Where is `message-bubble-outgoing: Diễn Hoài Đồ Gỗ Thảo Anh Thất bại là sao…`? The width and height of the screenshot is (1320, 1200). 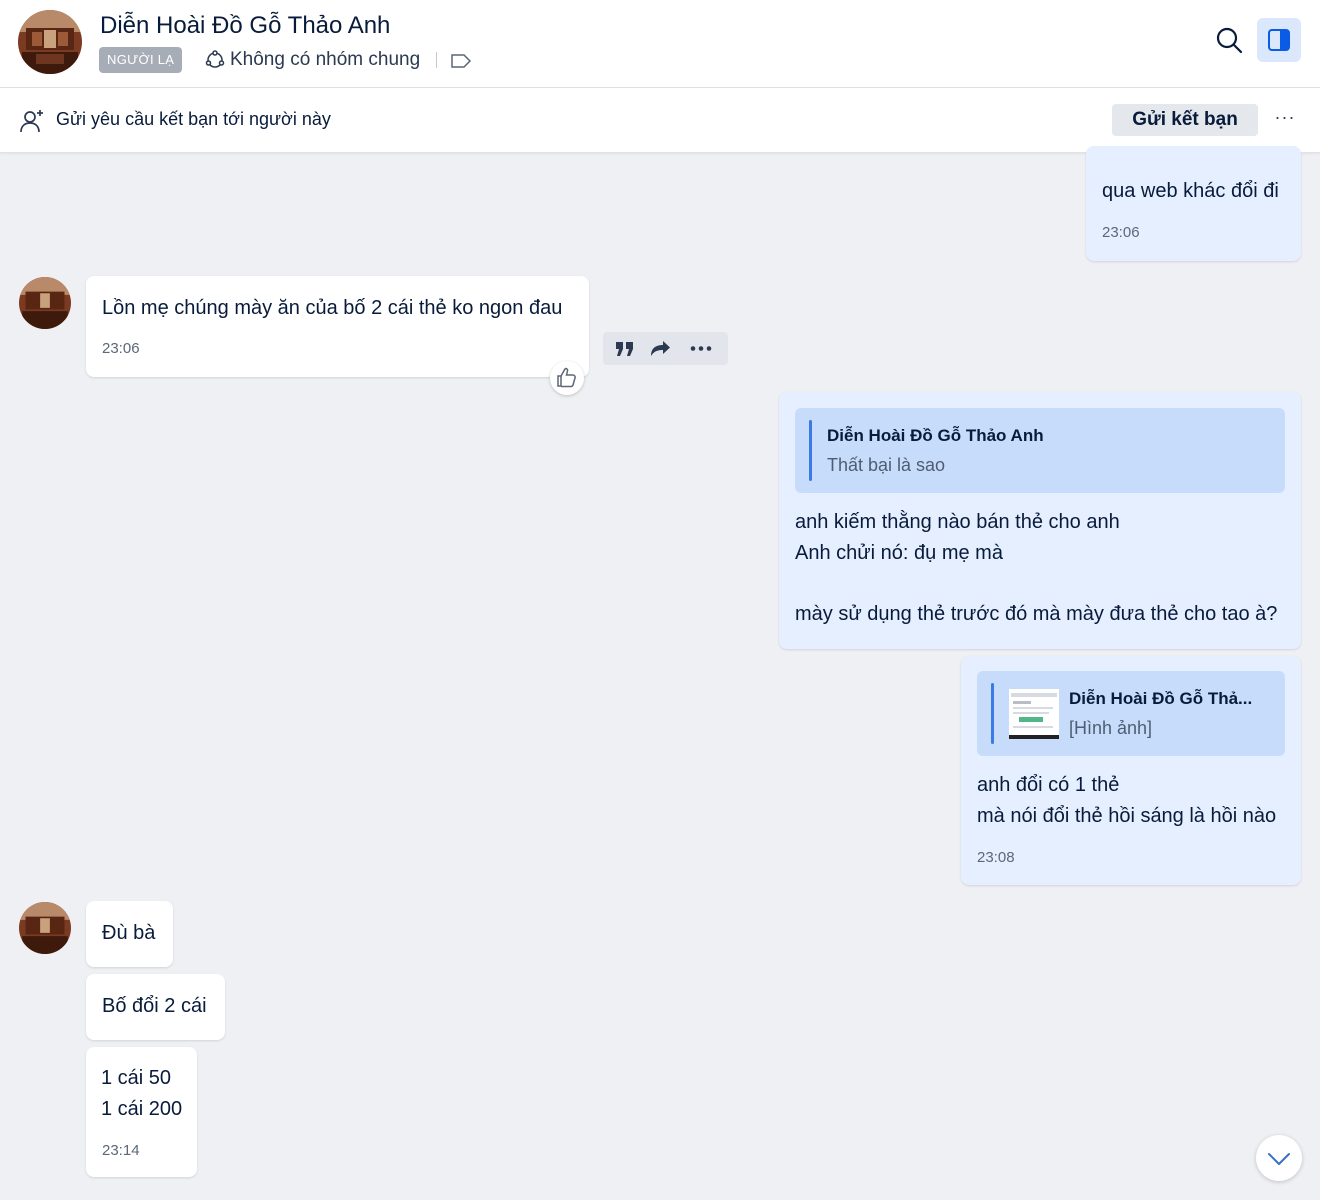
message-bubble-outgoing: Diễn Hoài Đồ Gỗ Thảo Anh Thất bại là sao… is located at coordinates (1040, 520).